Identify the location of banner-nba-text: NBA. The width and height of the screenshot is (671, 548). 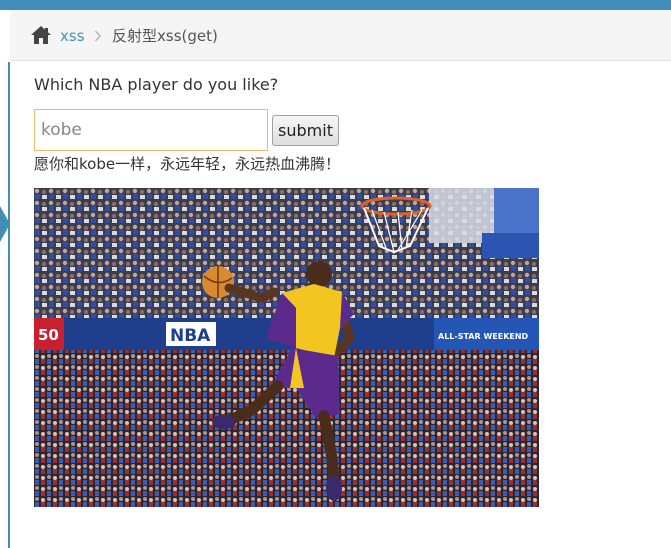
(190, 336).